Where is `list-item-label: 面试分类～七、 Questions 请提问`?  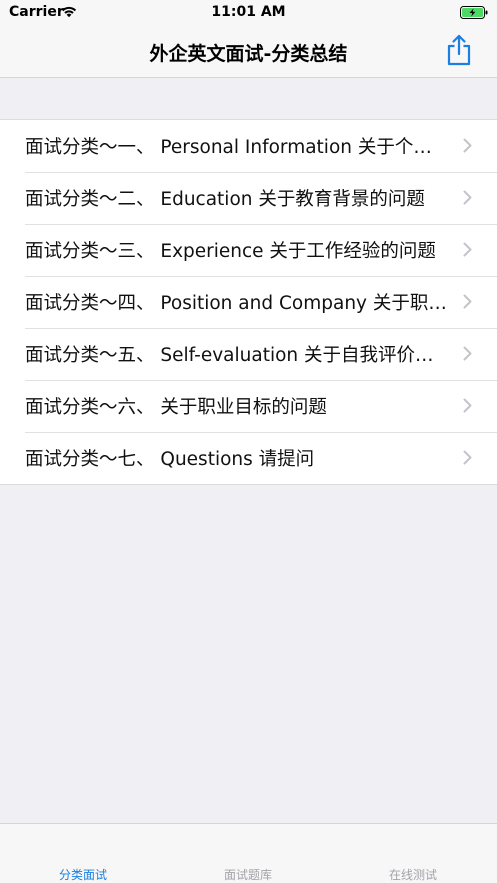 list-item-label: 面试分类～七、 Questions 请提问 is located at coordinates (170, 459).